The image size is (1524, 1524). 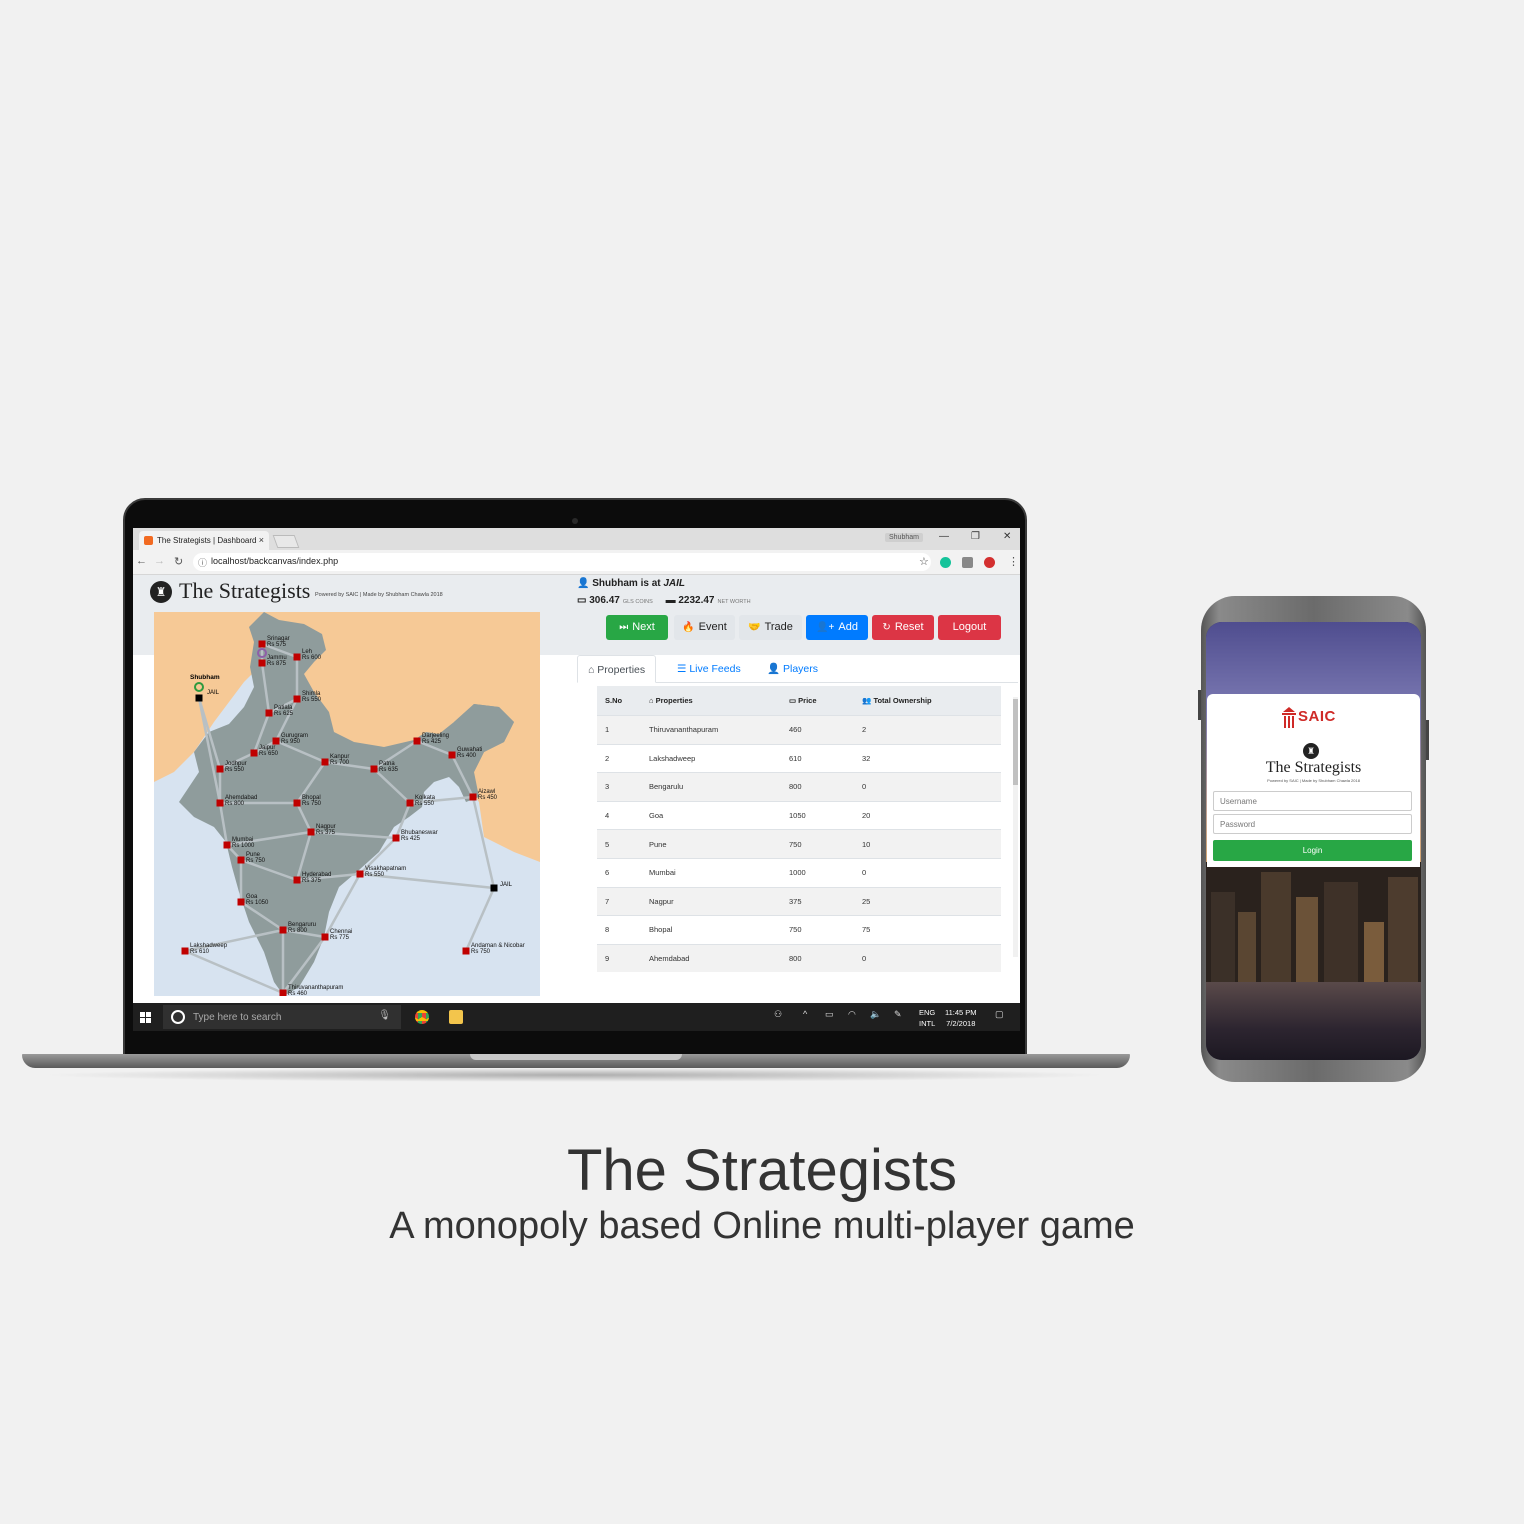 What do you see at coordinates (829, 1014) in the screenshot?
I see `battery-icon: ▭` at bounding box center [829, 1014].